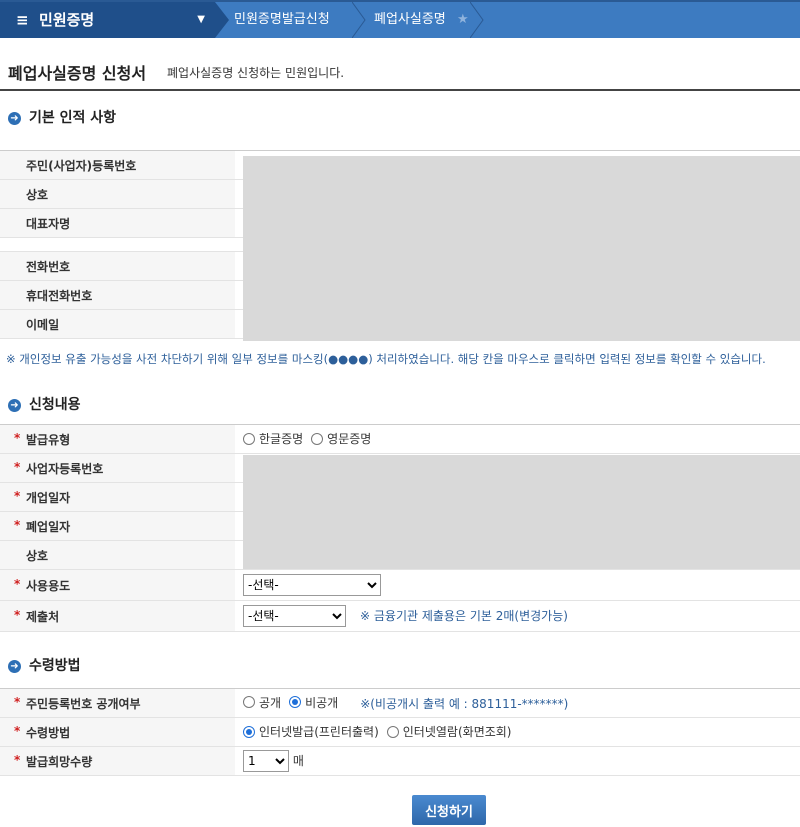  I want to click on page-subtitle: 폐업사실증명 신청하는 민원입니다., so click(256, 73).